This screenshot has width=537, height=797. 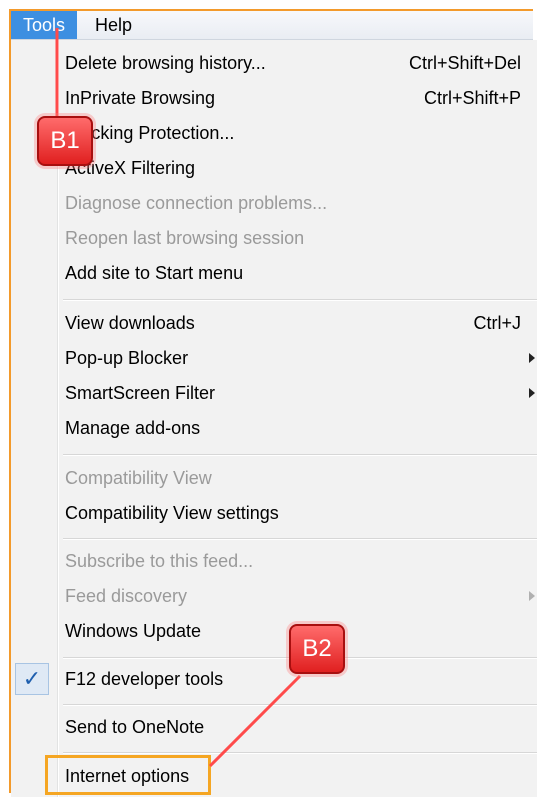 What do you see at coordinates (274, 98) in the screenshot?
I see `menu-item-inprivate-browsing: InPrivate Browsing Ctrl+Shift+P` at bounding box center [274, 98].